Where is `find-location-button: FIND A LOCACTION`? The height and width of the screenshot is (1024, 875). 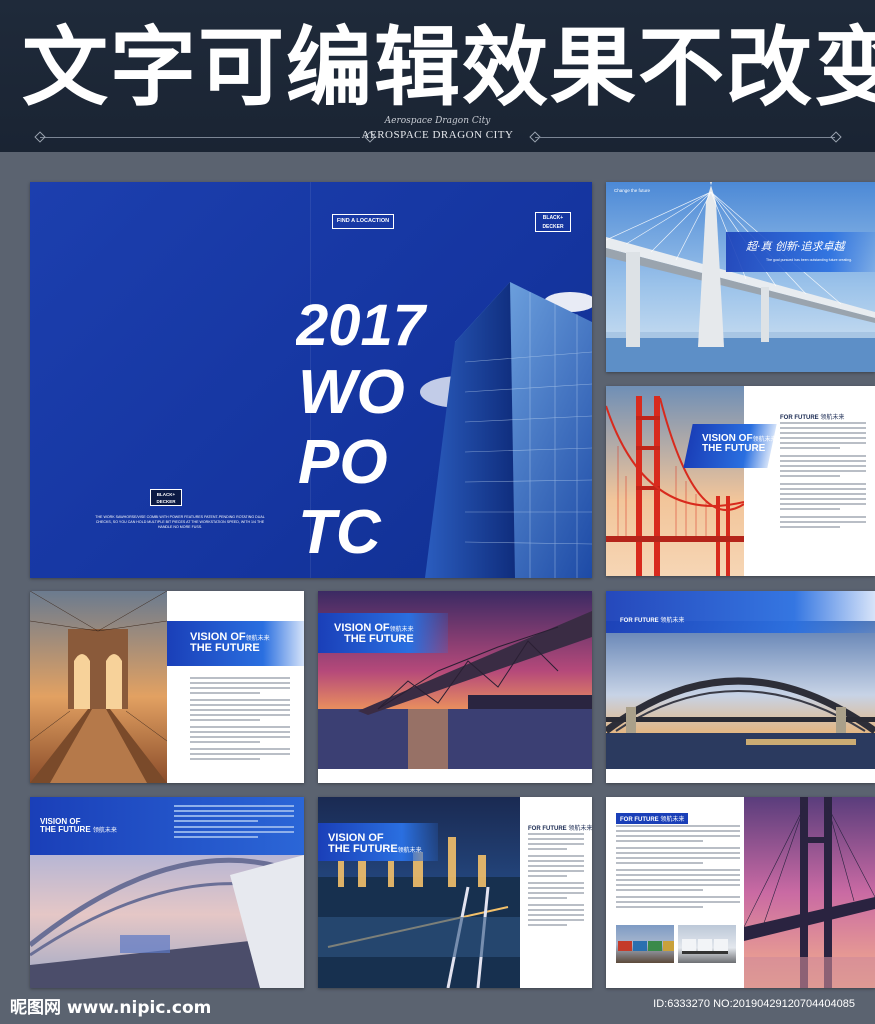 find-location-button: FIND A LOCACTION is located at coordinates (363, 221).